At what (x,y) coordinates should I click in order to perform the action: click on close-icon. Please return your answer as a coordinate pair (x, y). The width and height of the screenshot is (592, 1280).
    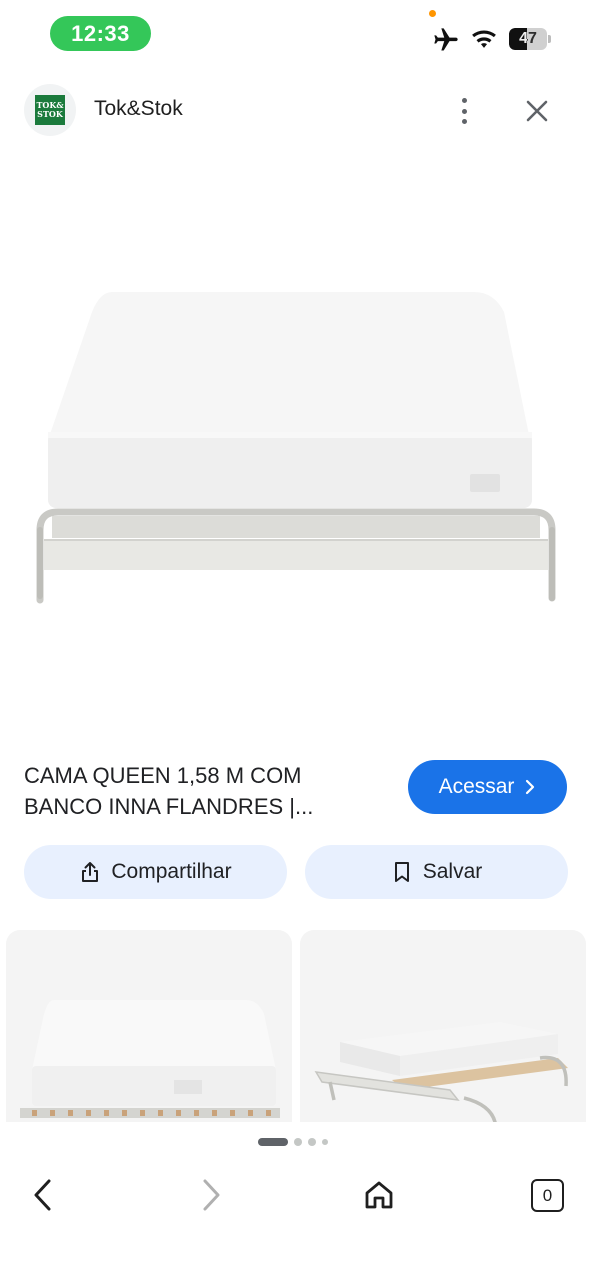
    Looking at the image, I should click on (537, 111).